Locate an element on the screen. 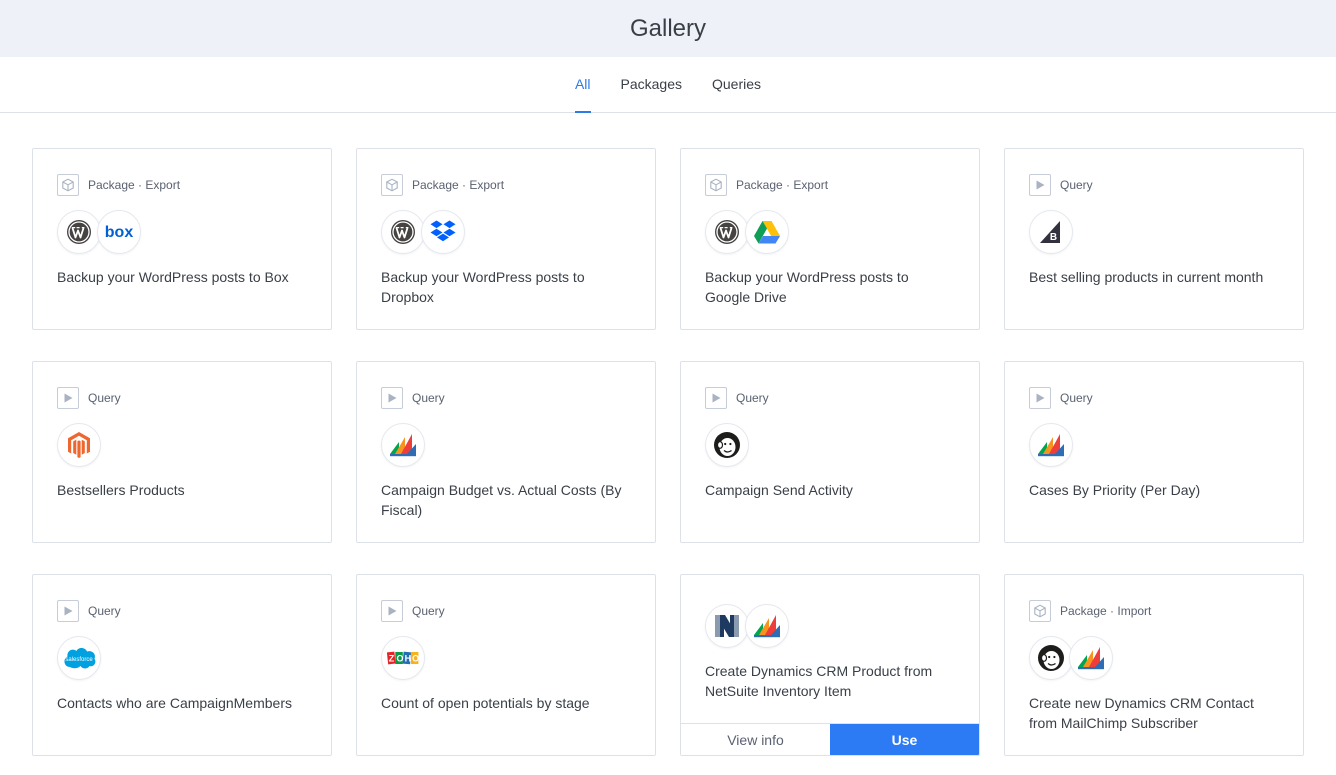  svg-text: box is located at coordinates (119, 232).